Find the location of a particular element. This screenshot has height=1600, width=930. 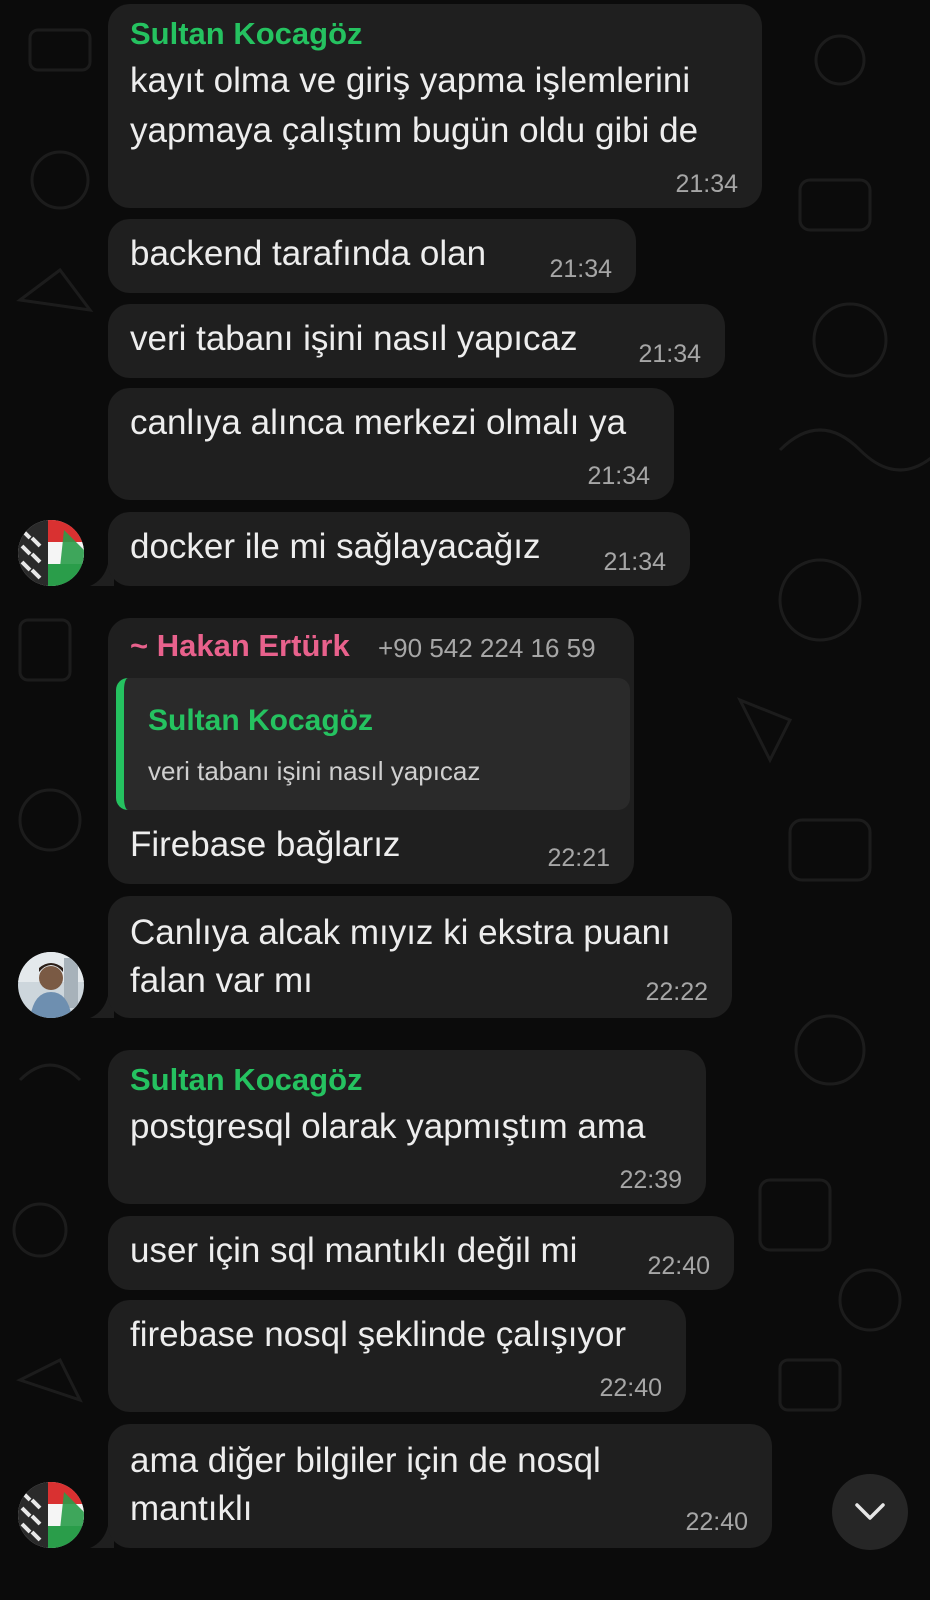

message-bubble: backend tarafında olan 21:34 is located at coordinates (372, 256).